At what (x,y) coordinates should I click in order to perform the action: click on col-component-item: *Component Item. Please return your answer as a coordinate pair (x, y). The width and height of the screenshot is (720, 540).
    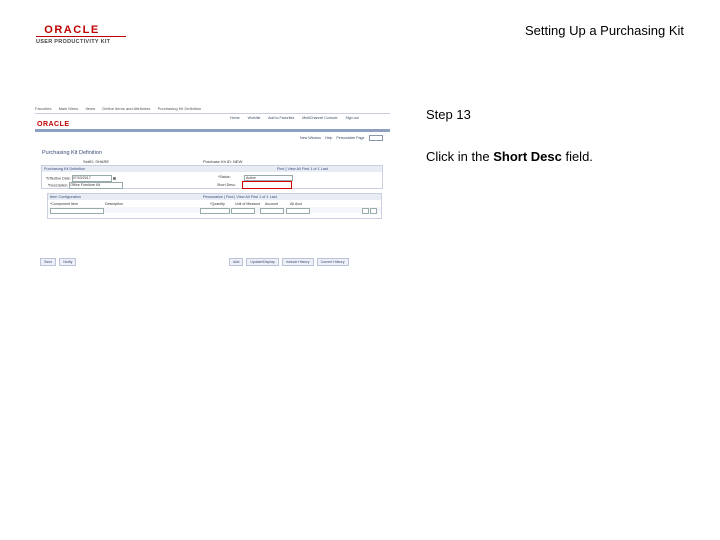
    Looking at the image, I should click on (64, 204).